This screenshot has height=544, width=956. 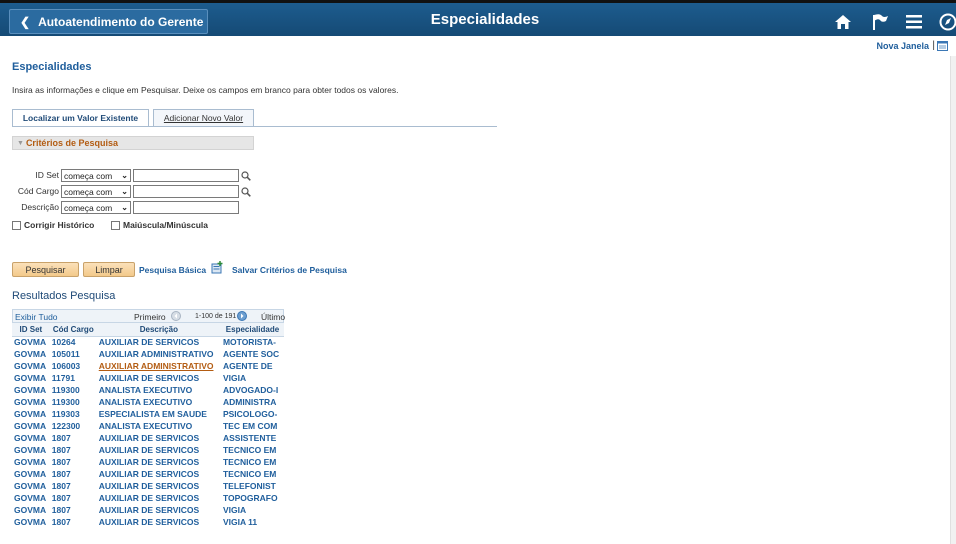 I want to click on id-set-input, so click(x=186, y=175).